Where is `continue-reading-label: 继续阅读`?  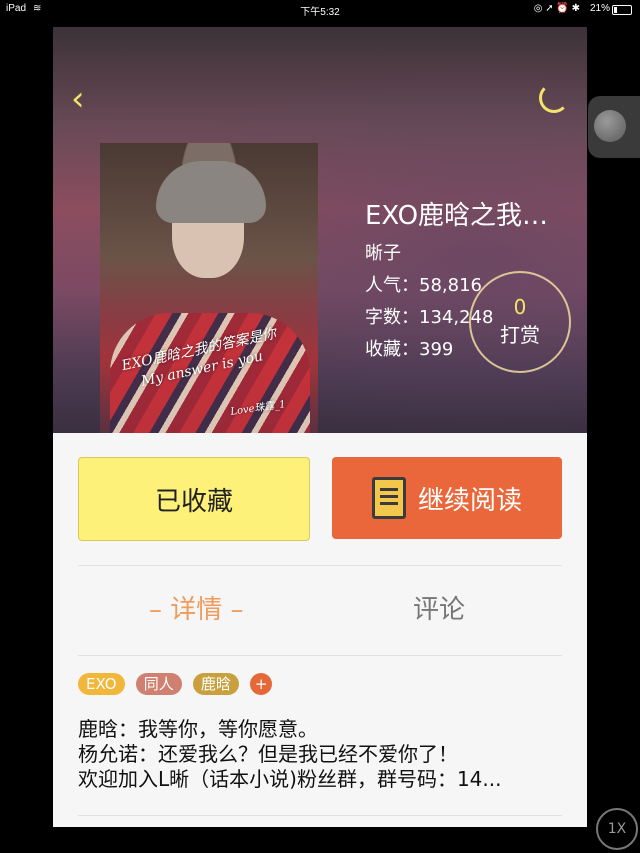 continue-reading-label: 继续阅读 is located at coordinates (469, 500).